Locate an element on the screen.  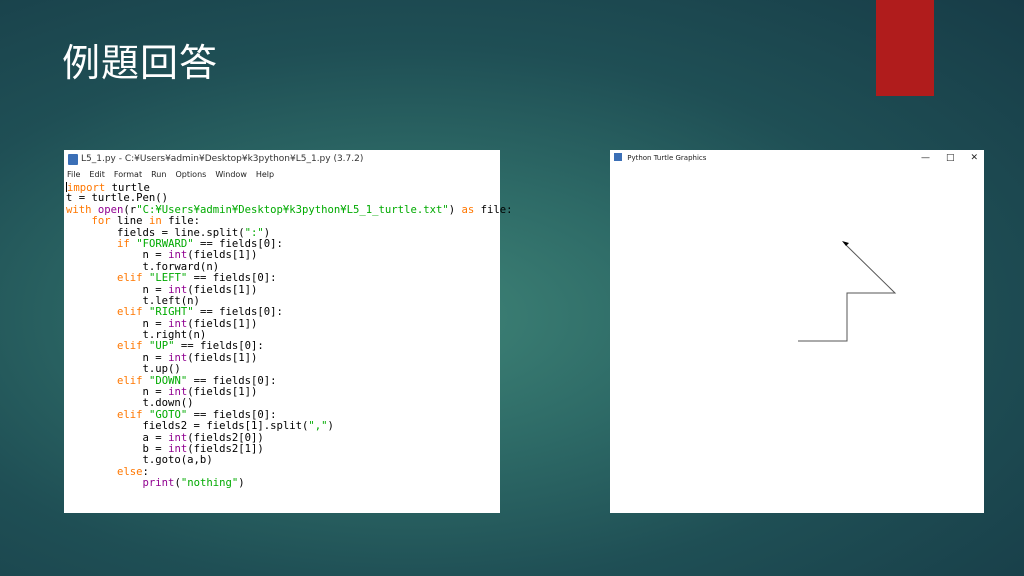
code-token: t.up() is located at coordinates (123, 369).